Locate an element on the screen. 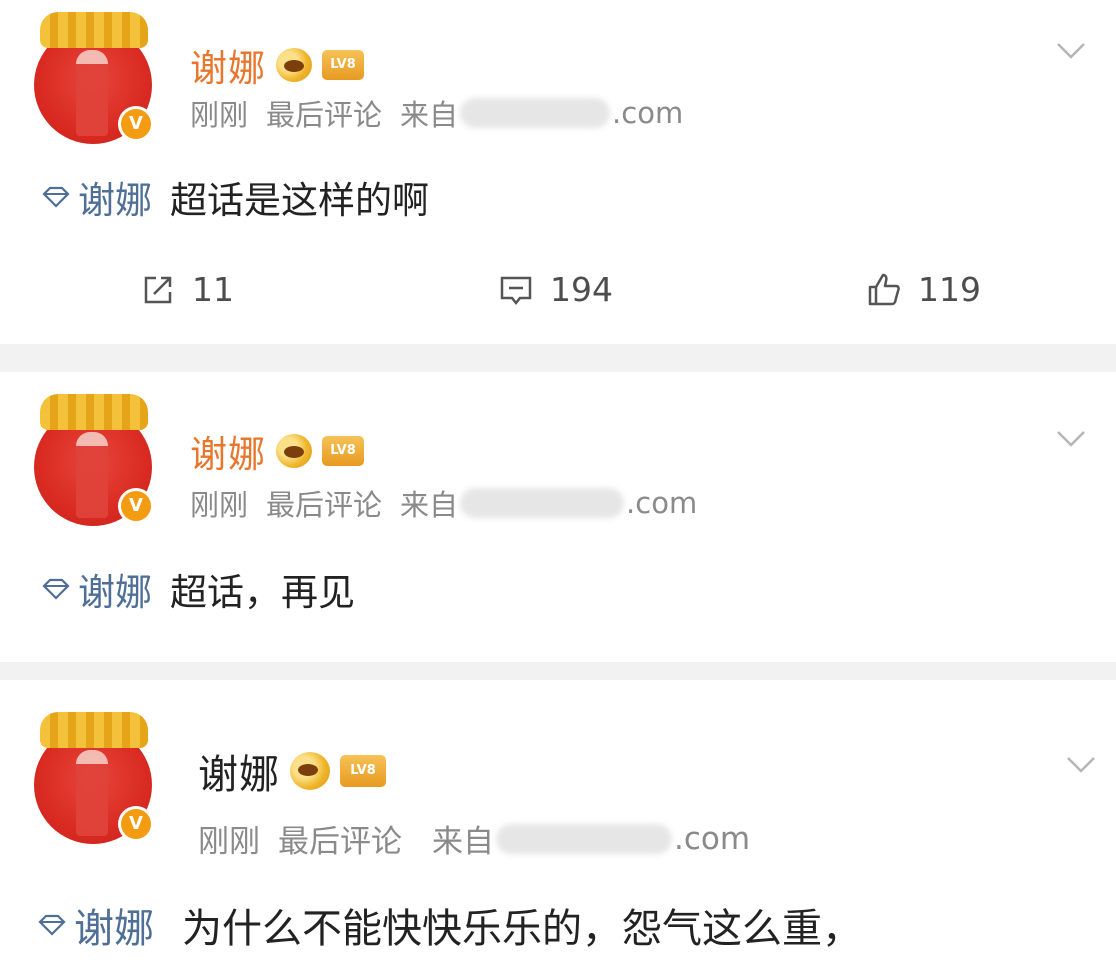  post-content: 谢娜 超话，再见 is located at coordinates (197, 589).